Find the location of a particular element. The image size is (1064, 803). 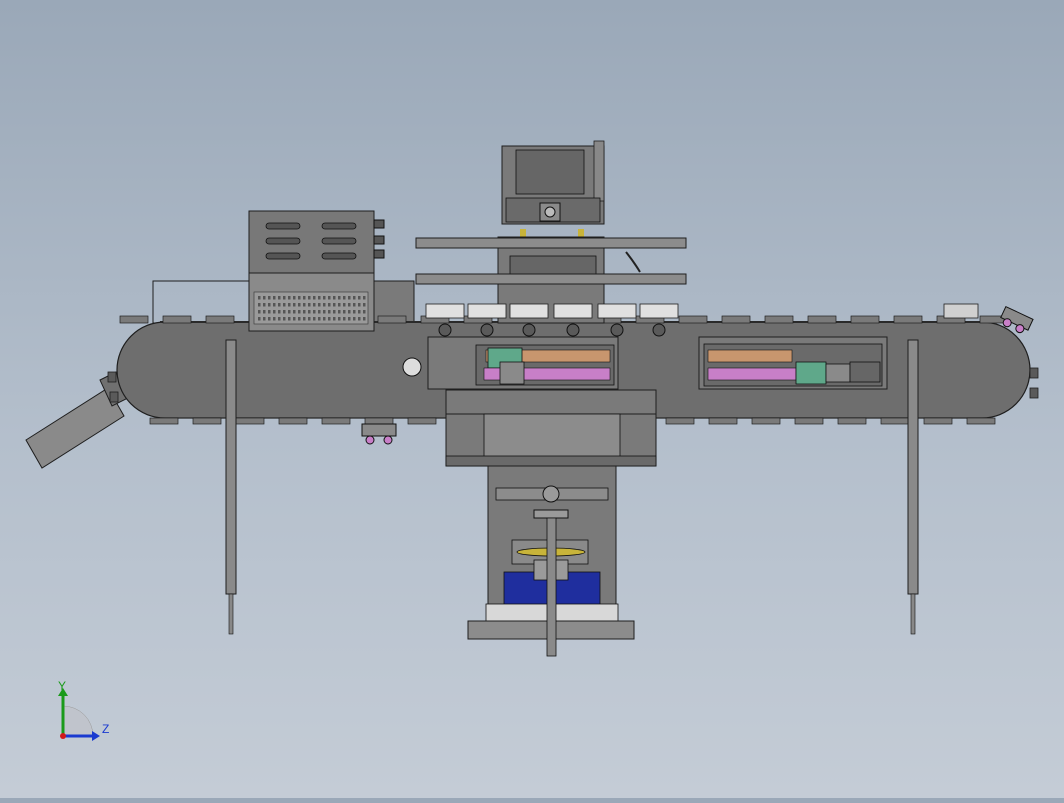

lower-rail is located at coordinates (551, 279).